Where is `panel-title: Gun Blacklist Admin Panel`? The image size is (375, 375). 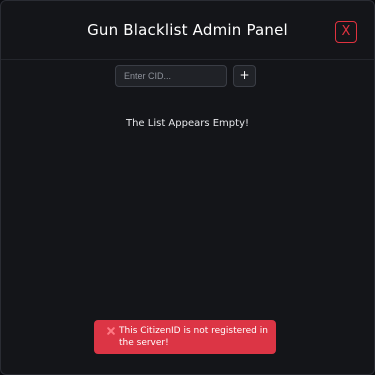 panel-title: Gun Blacklist Admin Panel is located at coordinates (187, 30).